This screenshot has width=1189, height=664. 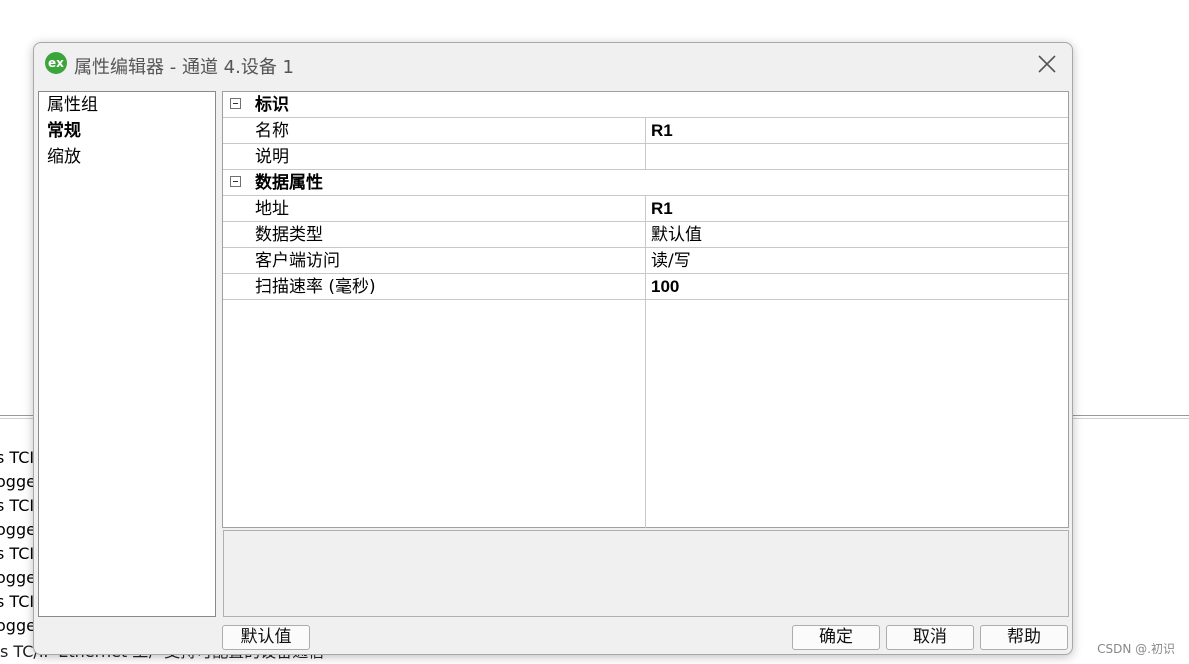 I want to click on group-item-scaling: 缩放, so click(x=127, y=157).